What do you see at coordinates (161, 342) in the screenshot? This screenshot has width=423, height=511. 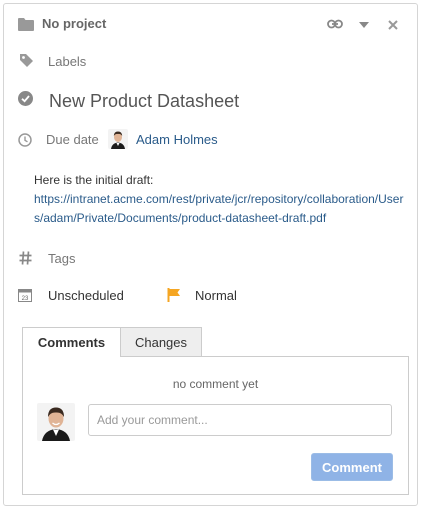 I see `tab-changes: Changes` at bounding box center [161, 342].